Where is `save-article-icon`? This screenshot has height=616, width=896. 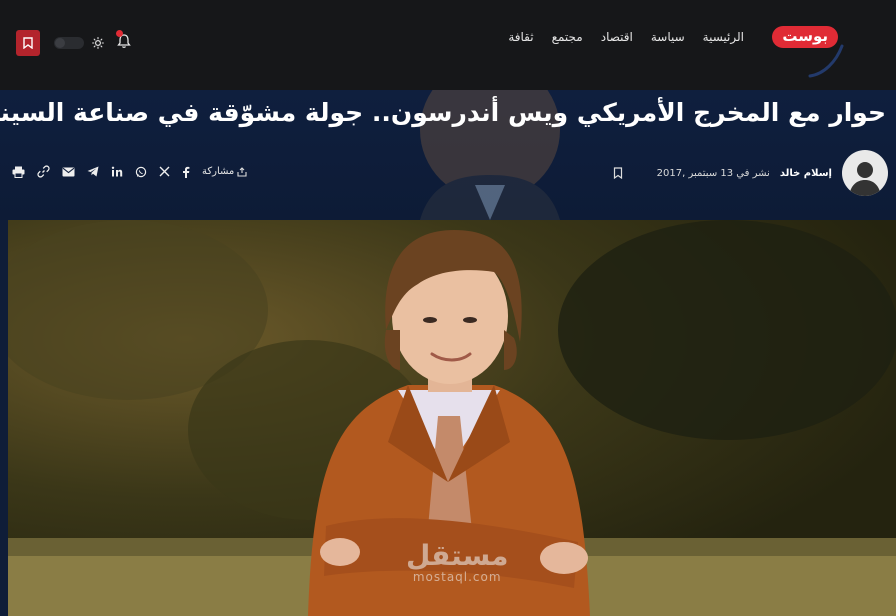
save-article-icon is located at coordinates (618, 173).